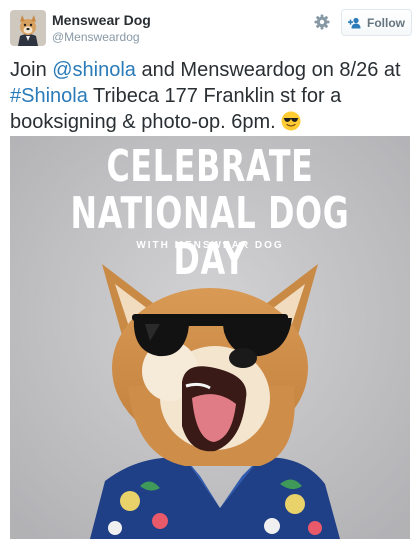  What do you see at coordinates (31, 70) in the screenshot?
I see `tweet-text-part1: Join` at bounding box center [31, 70].